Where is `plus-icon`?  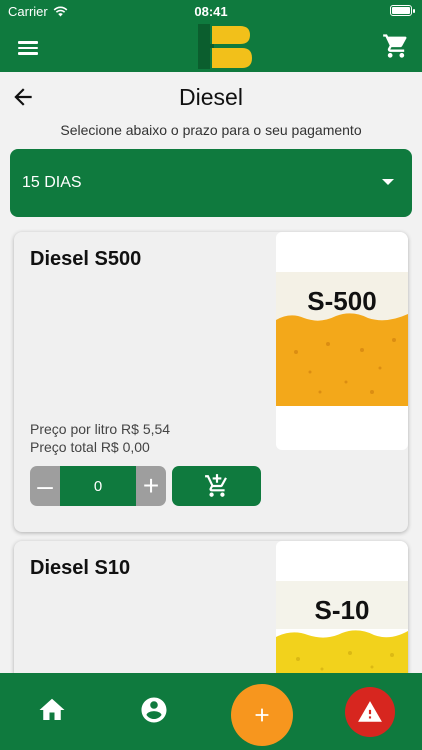
plus-icon is located at coordinates (262, 715).